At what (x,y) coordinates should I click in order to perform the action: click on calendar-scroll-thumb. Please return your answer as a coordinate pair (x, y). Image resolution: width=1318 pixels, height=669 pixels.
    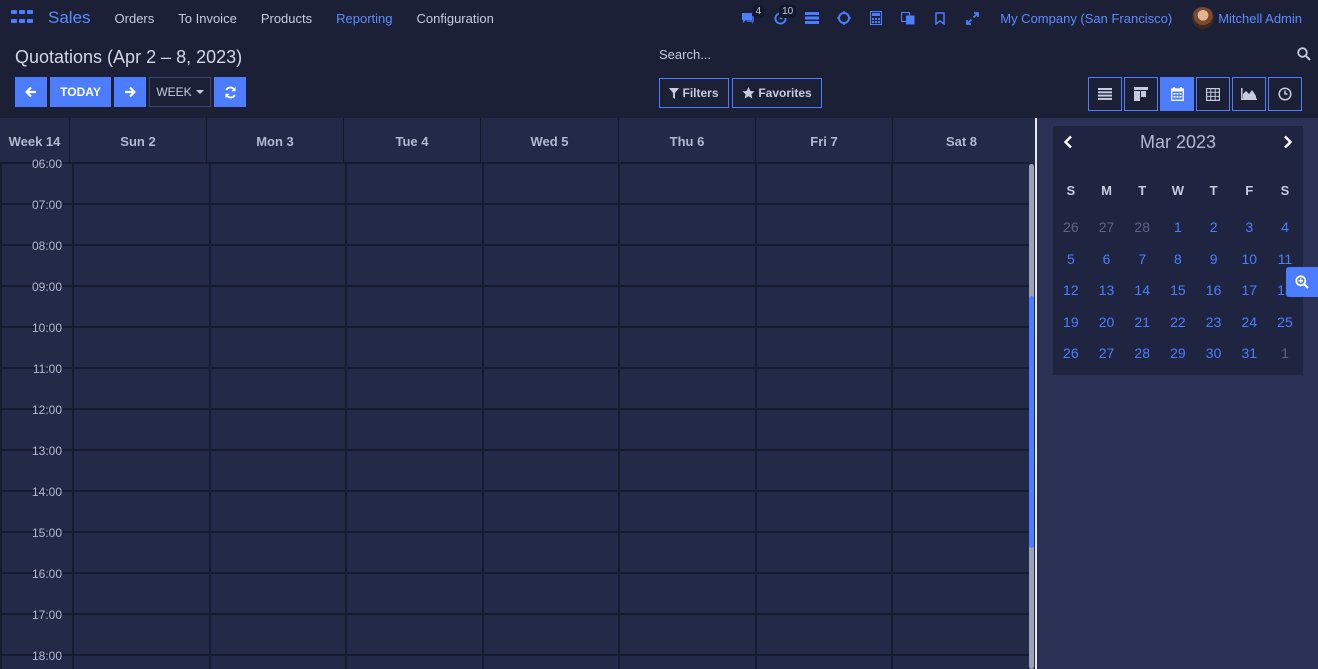
    Looking at the image, I should click on (1031, 422).